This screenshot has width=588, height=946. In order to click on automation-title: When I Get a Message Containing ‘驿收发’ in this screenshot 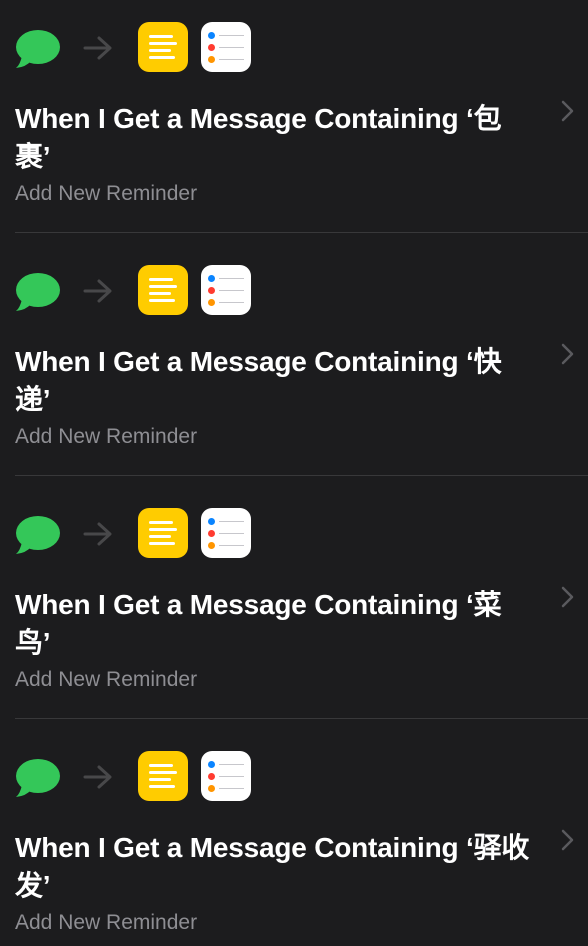, I will do `click(272, 866)`.